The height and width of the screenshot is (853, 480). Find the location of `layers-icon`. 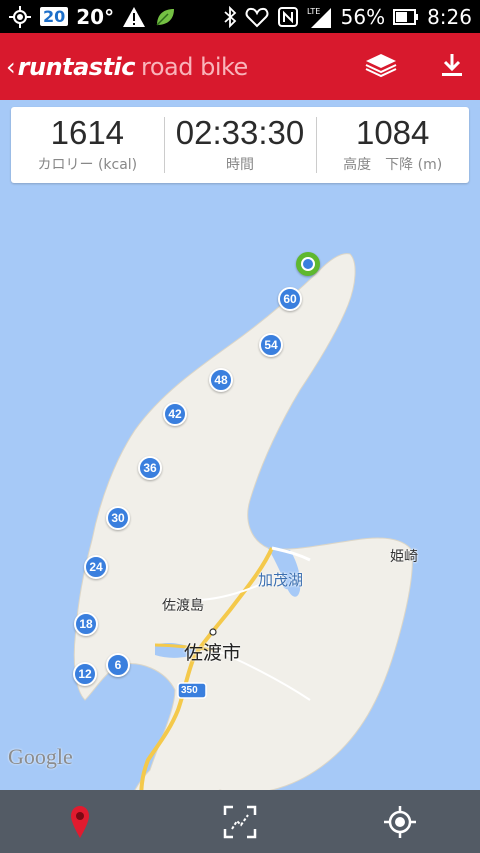

layers-icon is located at coordinates (381, 67).